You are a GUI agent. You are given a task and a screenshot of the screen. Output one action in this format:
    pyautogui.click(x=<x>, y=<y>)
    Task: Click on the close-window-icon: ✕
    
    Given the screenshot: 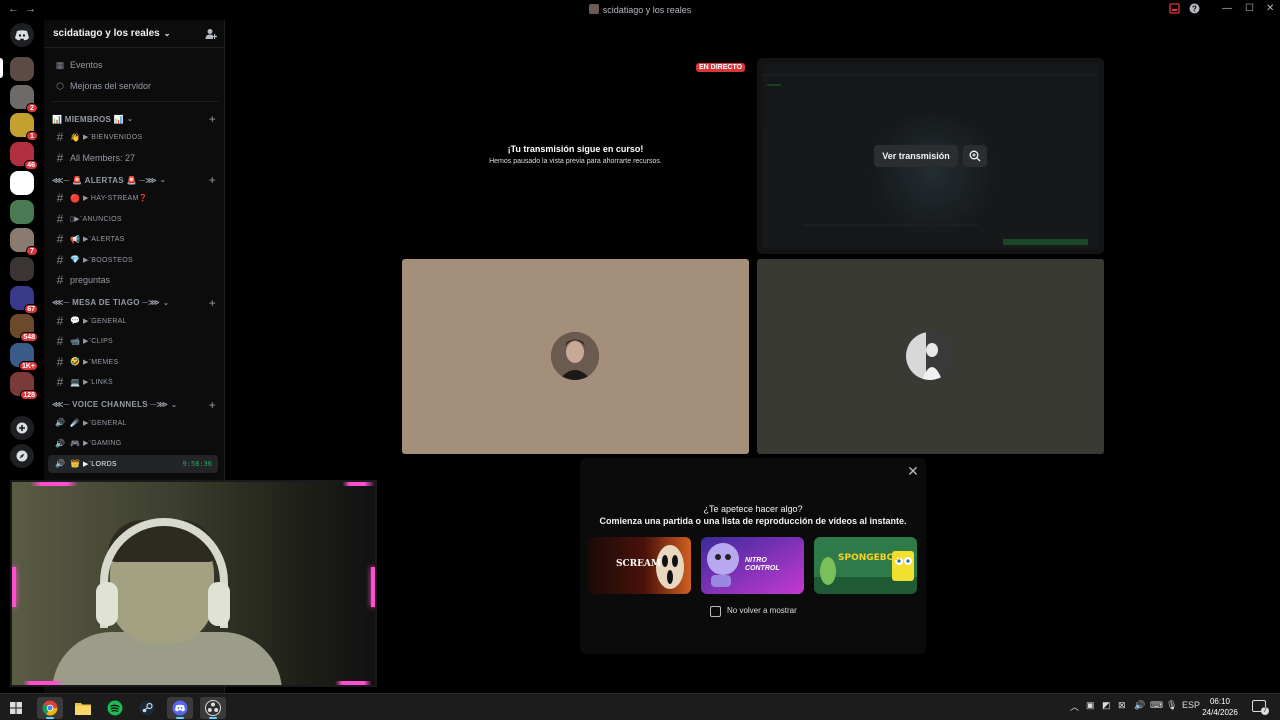 What is the action you would take?
    pyautogui.click(x=1270, y=8)
    